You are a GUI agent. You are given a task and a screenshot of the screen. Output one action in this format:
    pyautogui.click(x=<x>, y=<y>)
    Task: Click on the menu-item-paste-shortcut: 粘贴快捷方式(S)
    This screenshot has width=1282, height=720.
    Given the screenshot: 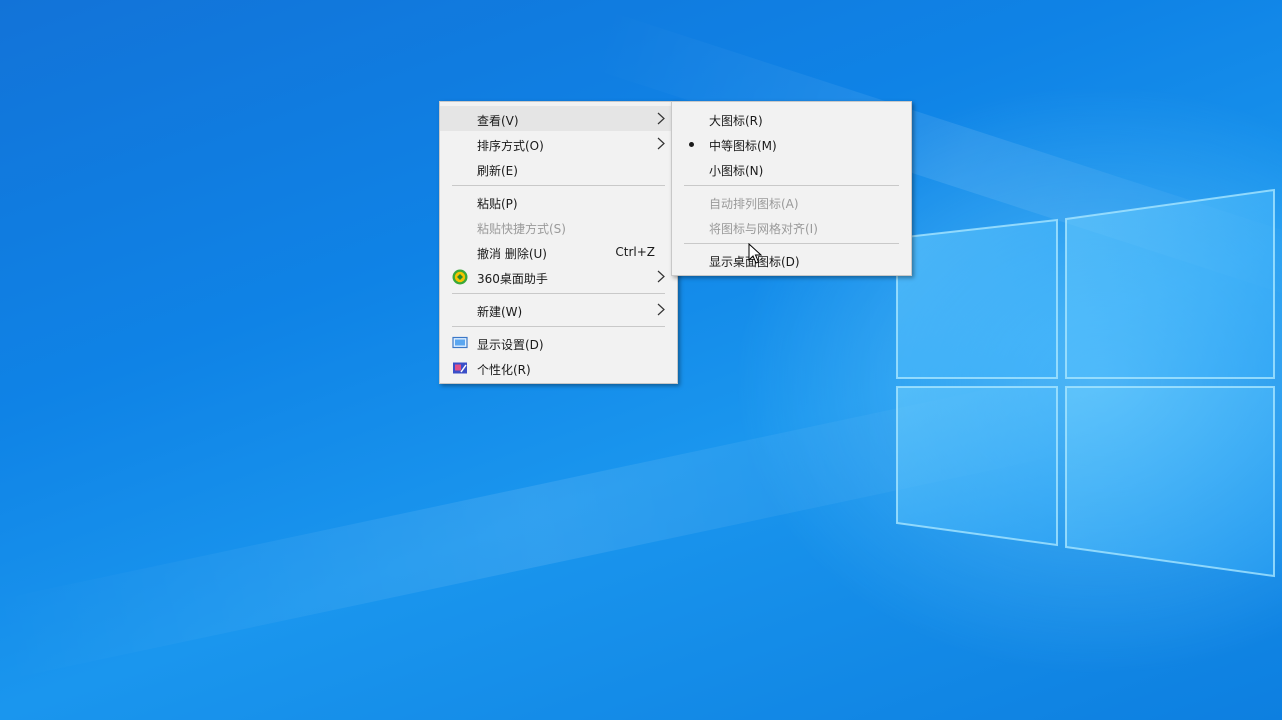 What is the action you would take?
    pyautogui.click(x=558, y=226)
    